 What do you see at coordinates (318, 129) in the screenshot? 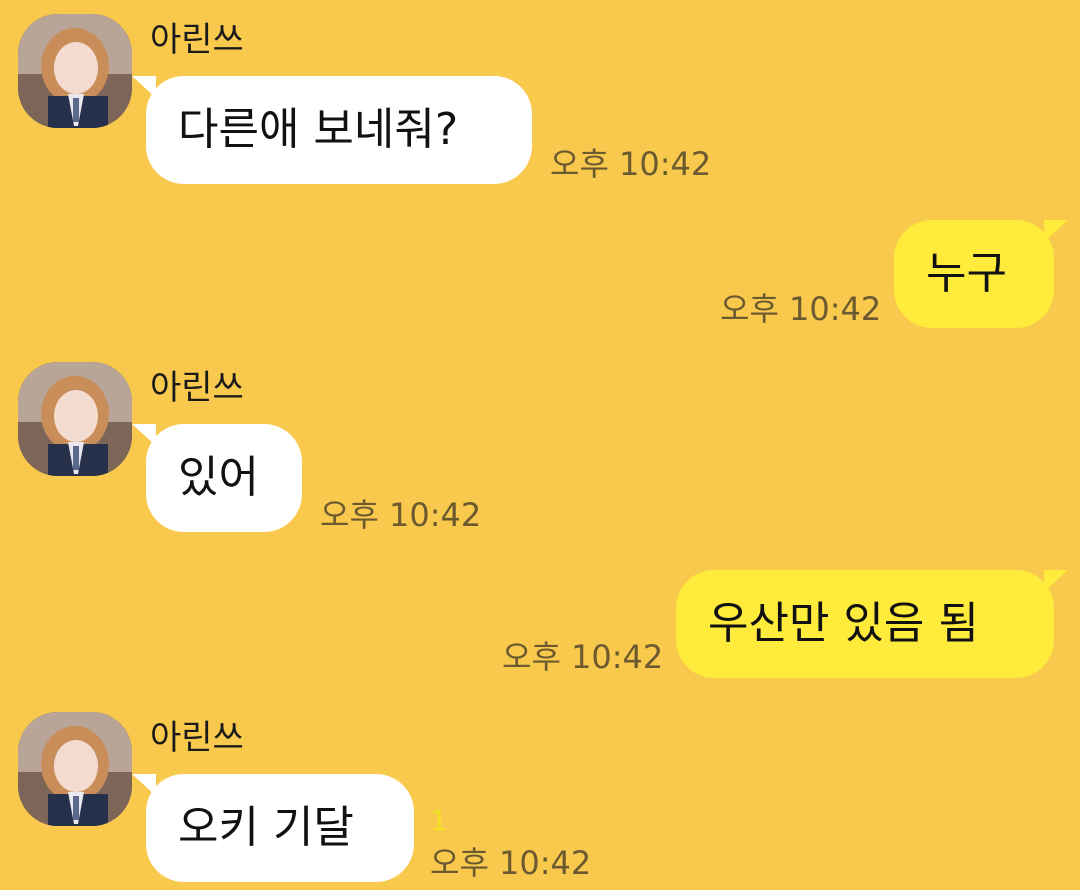
I see `message-text: 다른애 보네줘?` at bounding box center [318, 129].